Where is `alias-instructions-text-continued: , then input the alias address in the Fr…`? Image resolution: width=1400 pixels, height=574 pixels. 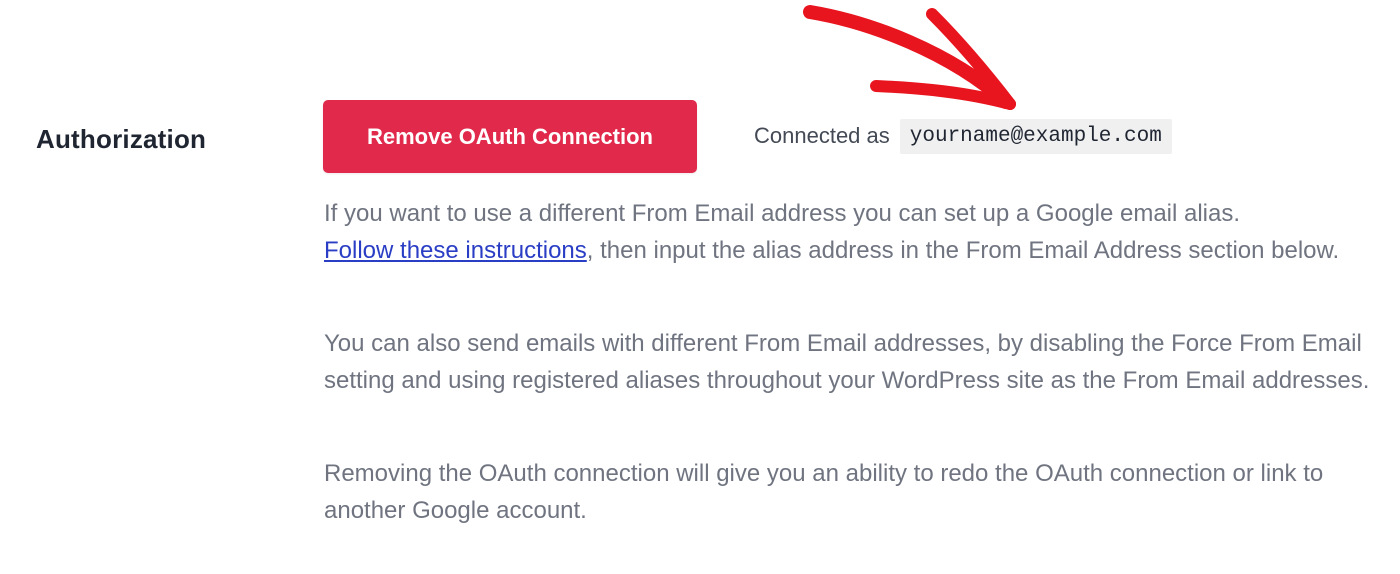 alias-instructions-text-continued: , then input the alias address in the Fr… is located at coordinates (963, 250).